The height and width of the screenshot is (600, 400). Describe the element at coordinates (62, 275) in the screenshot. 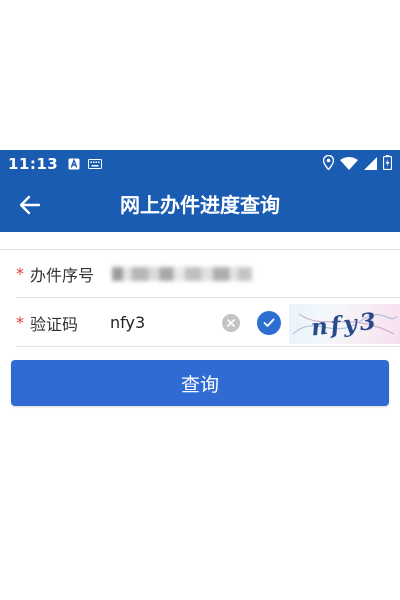

I see `serial-label: 办件序号` at that location.